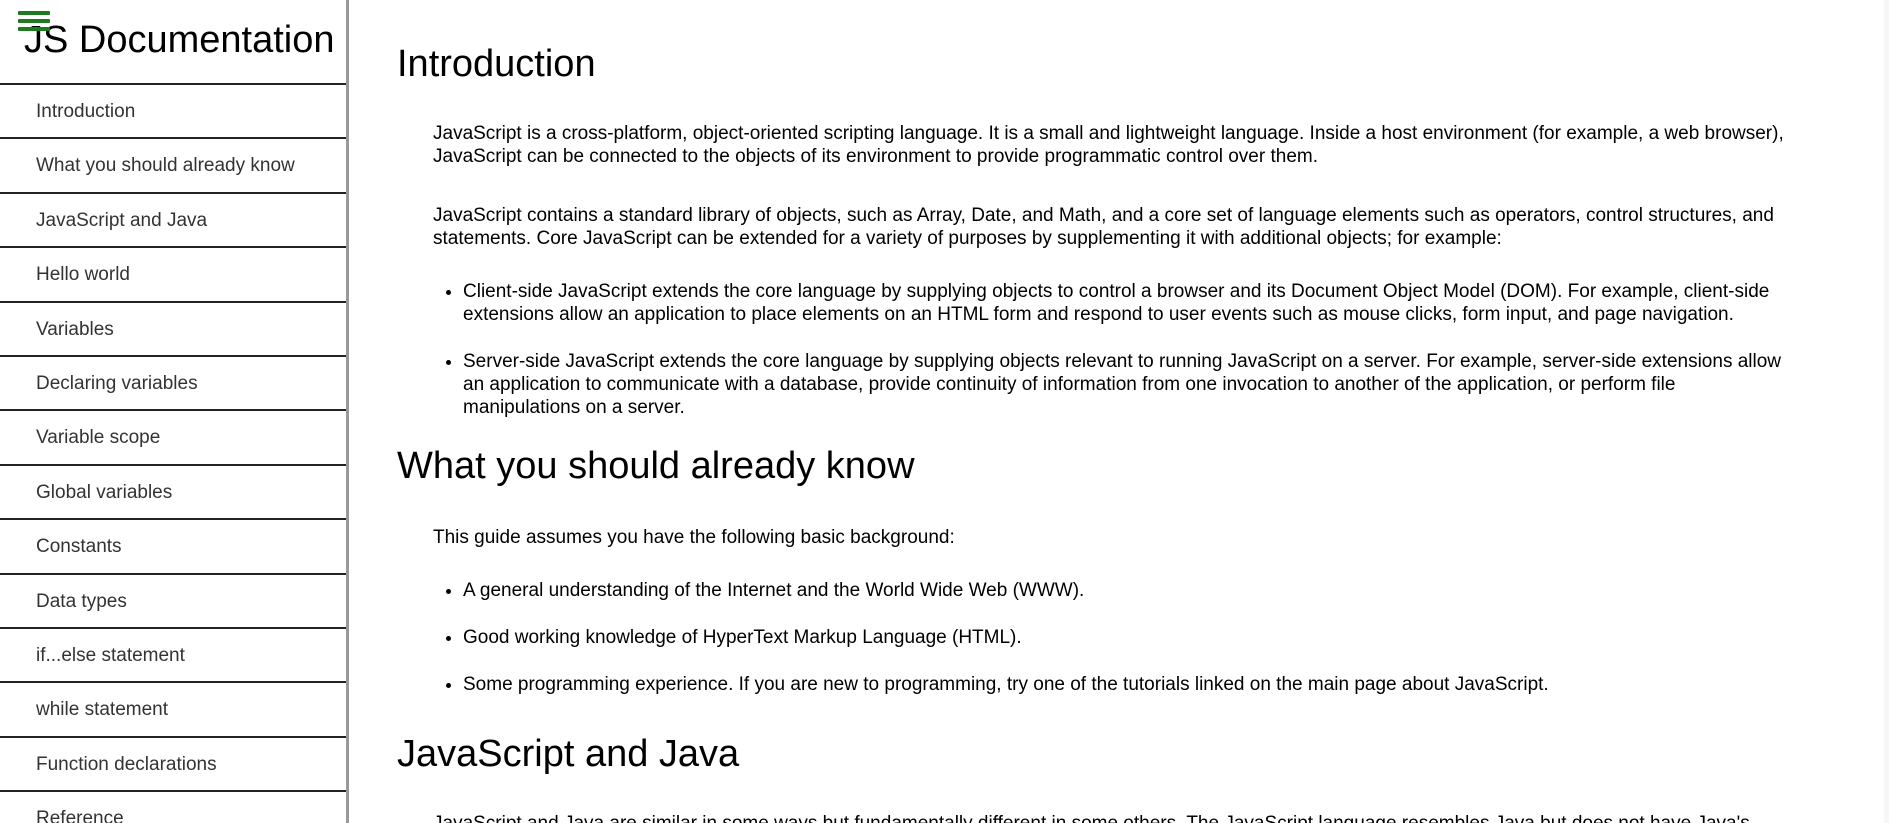  What do you see at coordinates (173, 166) in the screenshot?
I see `sidebar-item-what-you-should-already-know: What you should already know` at bounding box center [173, 166].